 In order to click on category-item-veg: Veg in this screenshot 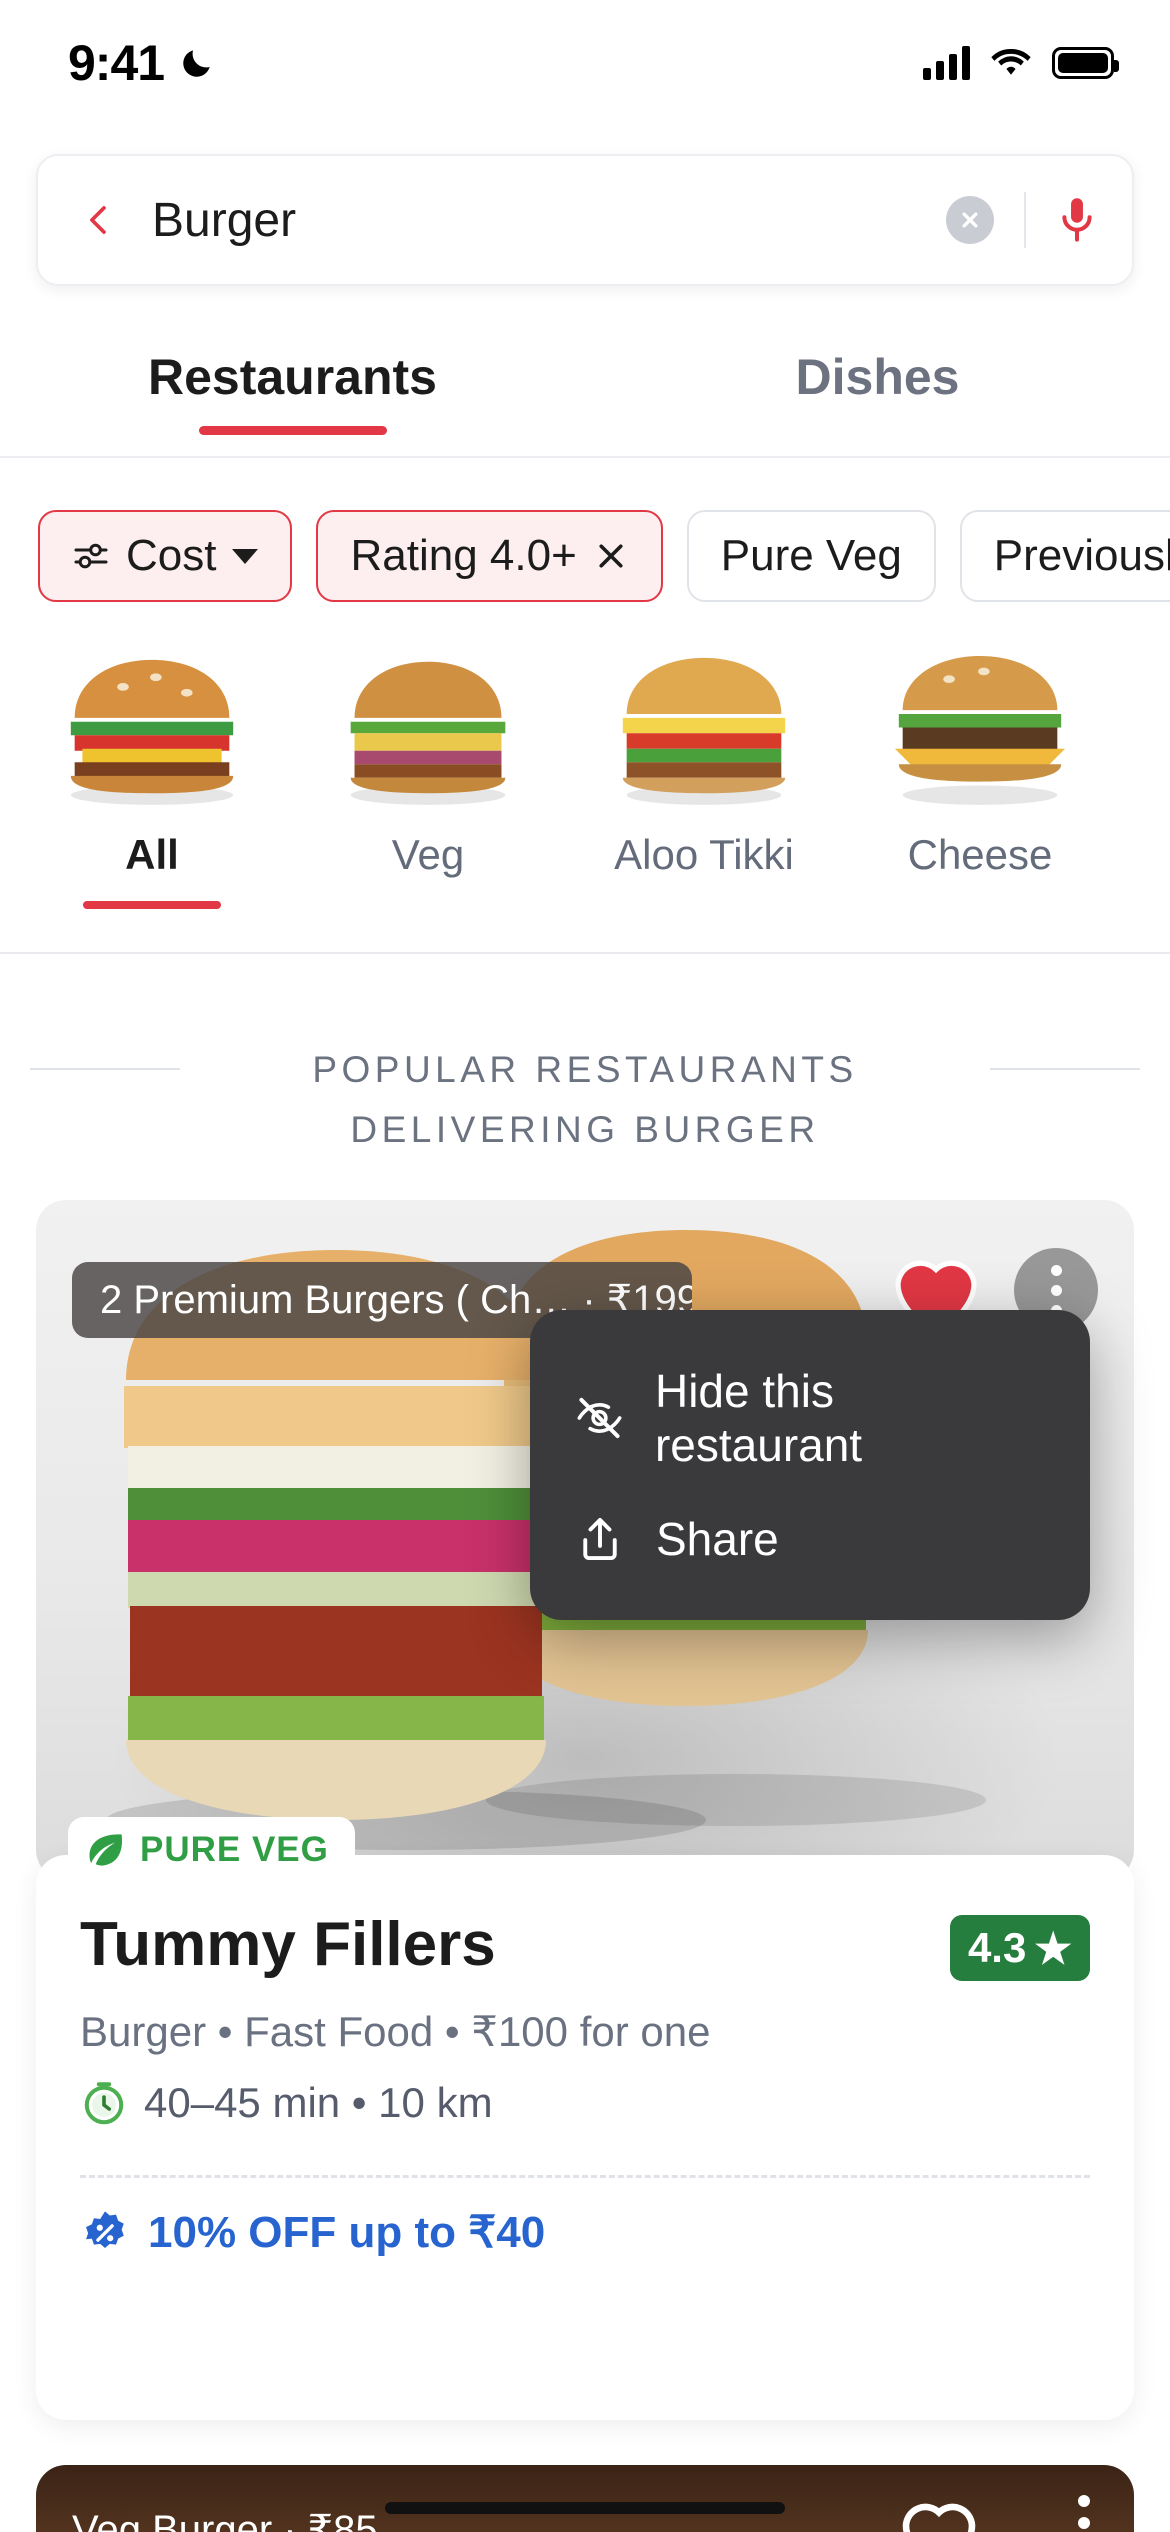, I will do `click(428, 795)`.